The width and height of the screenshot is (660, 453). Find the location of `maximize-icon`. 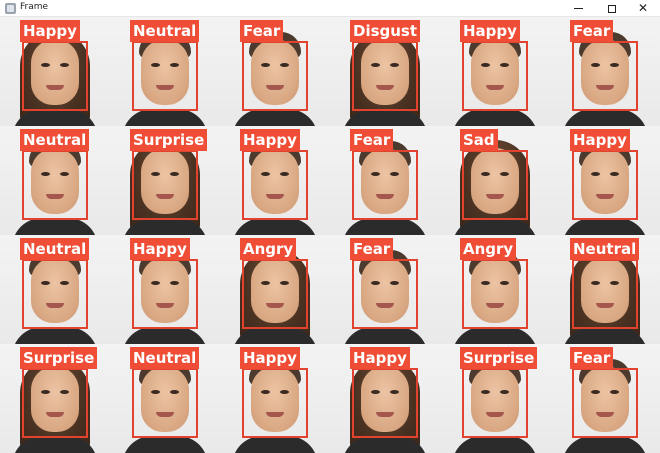

maximize-icon is located at coordinates (612, 8).